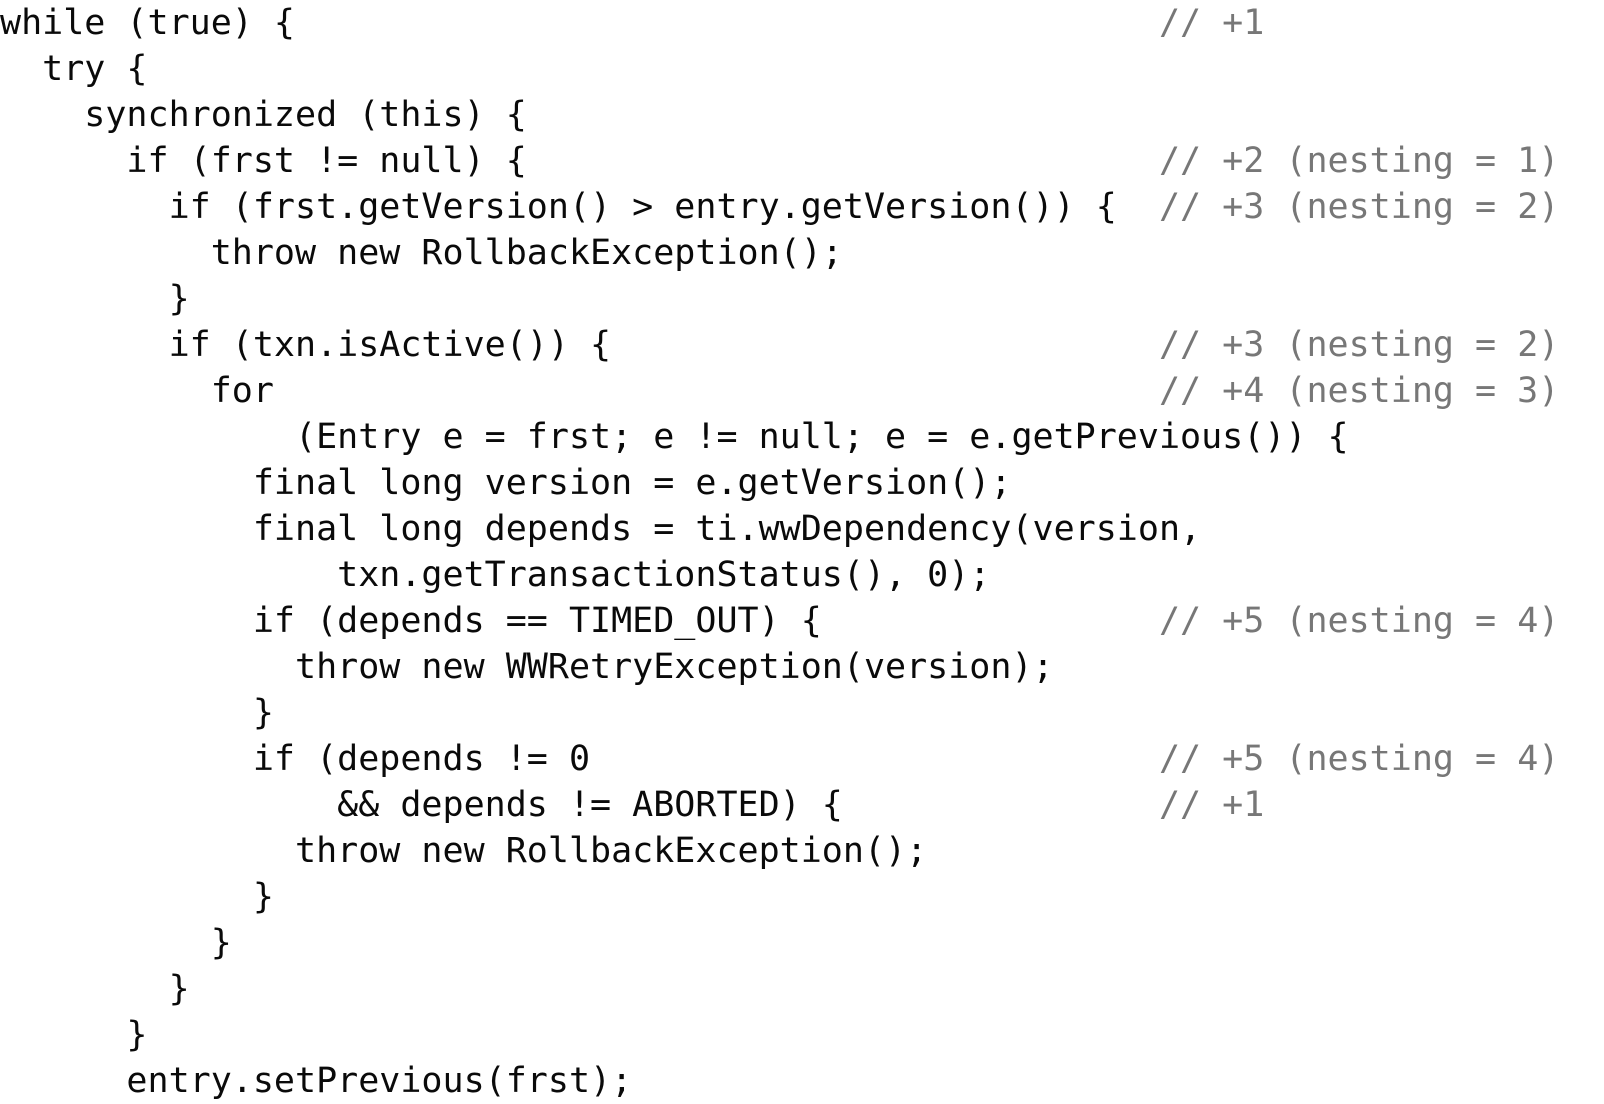 This screenshot has width=1604, height=1104. I want to click on code-line: txn.getTransactionStatus(), 0);, so click(802, 575).